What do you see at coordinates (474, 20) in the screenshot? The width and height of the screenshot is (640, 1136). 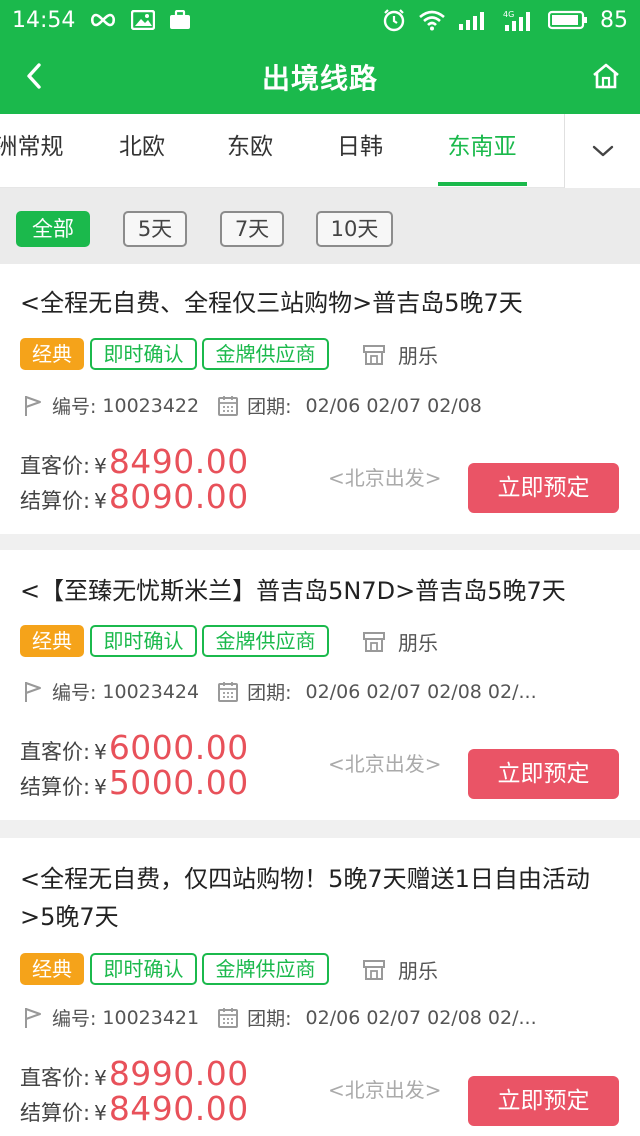 I see `signal-icon` at bounding box center [474, 20].